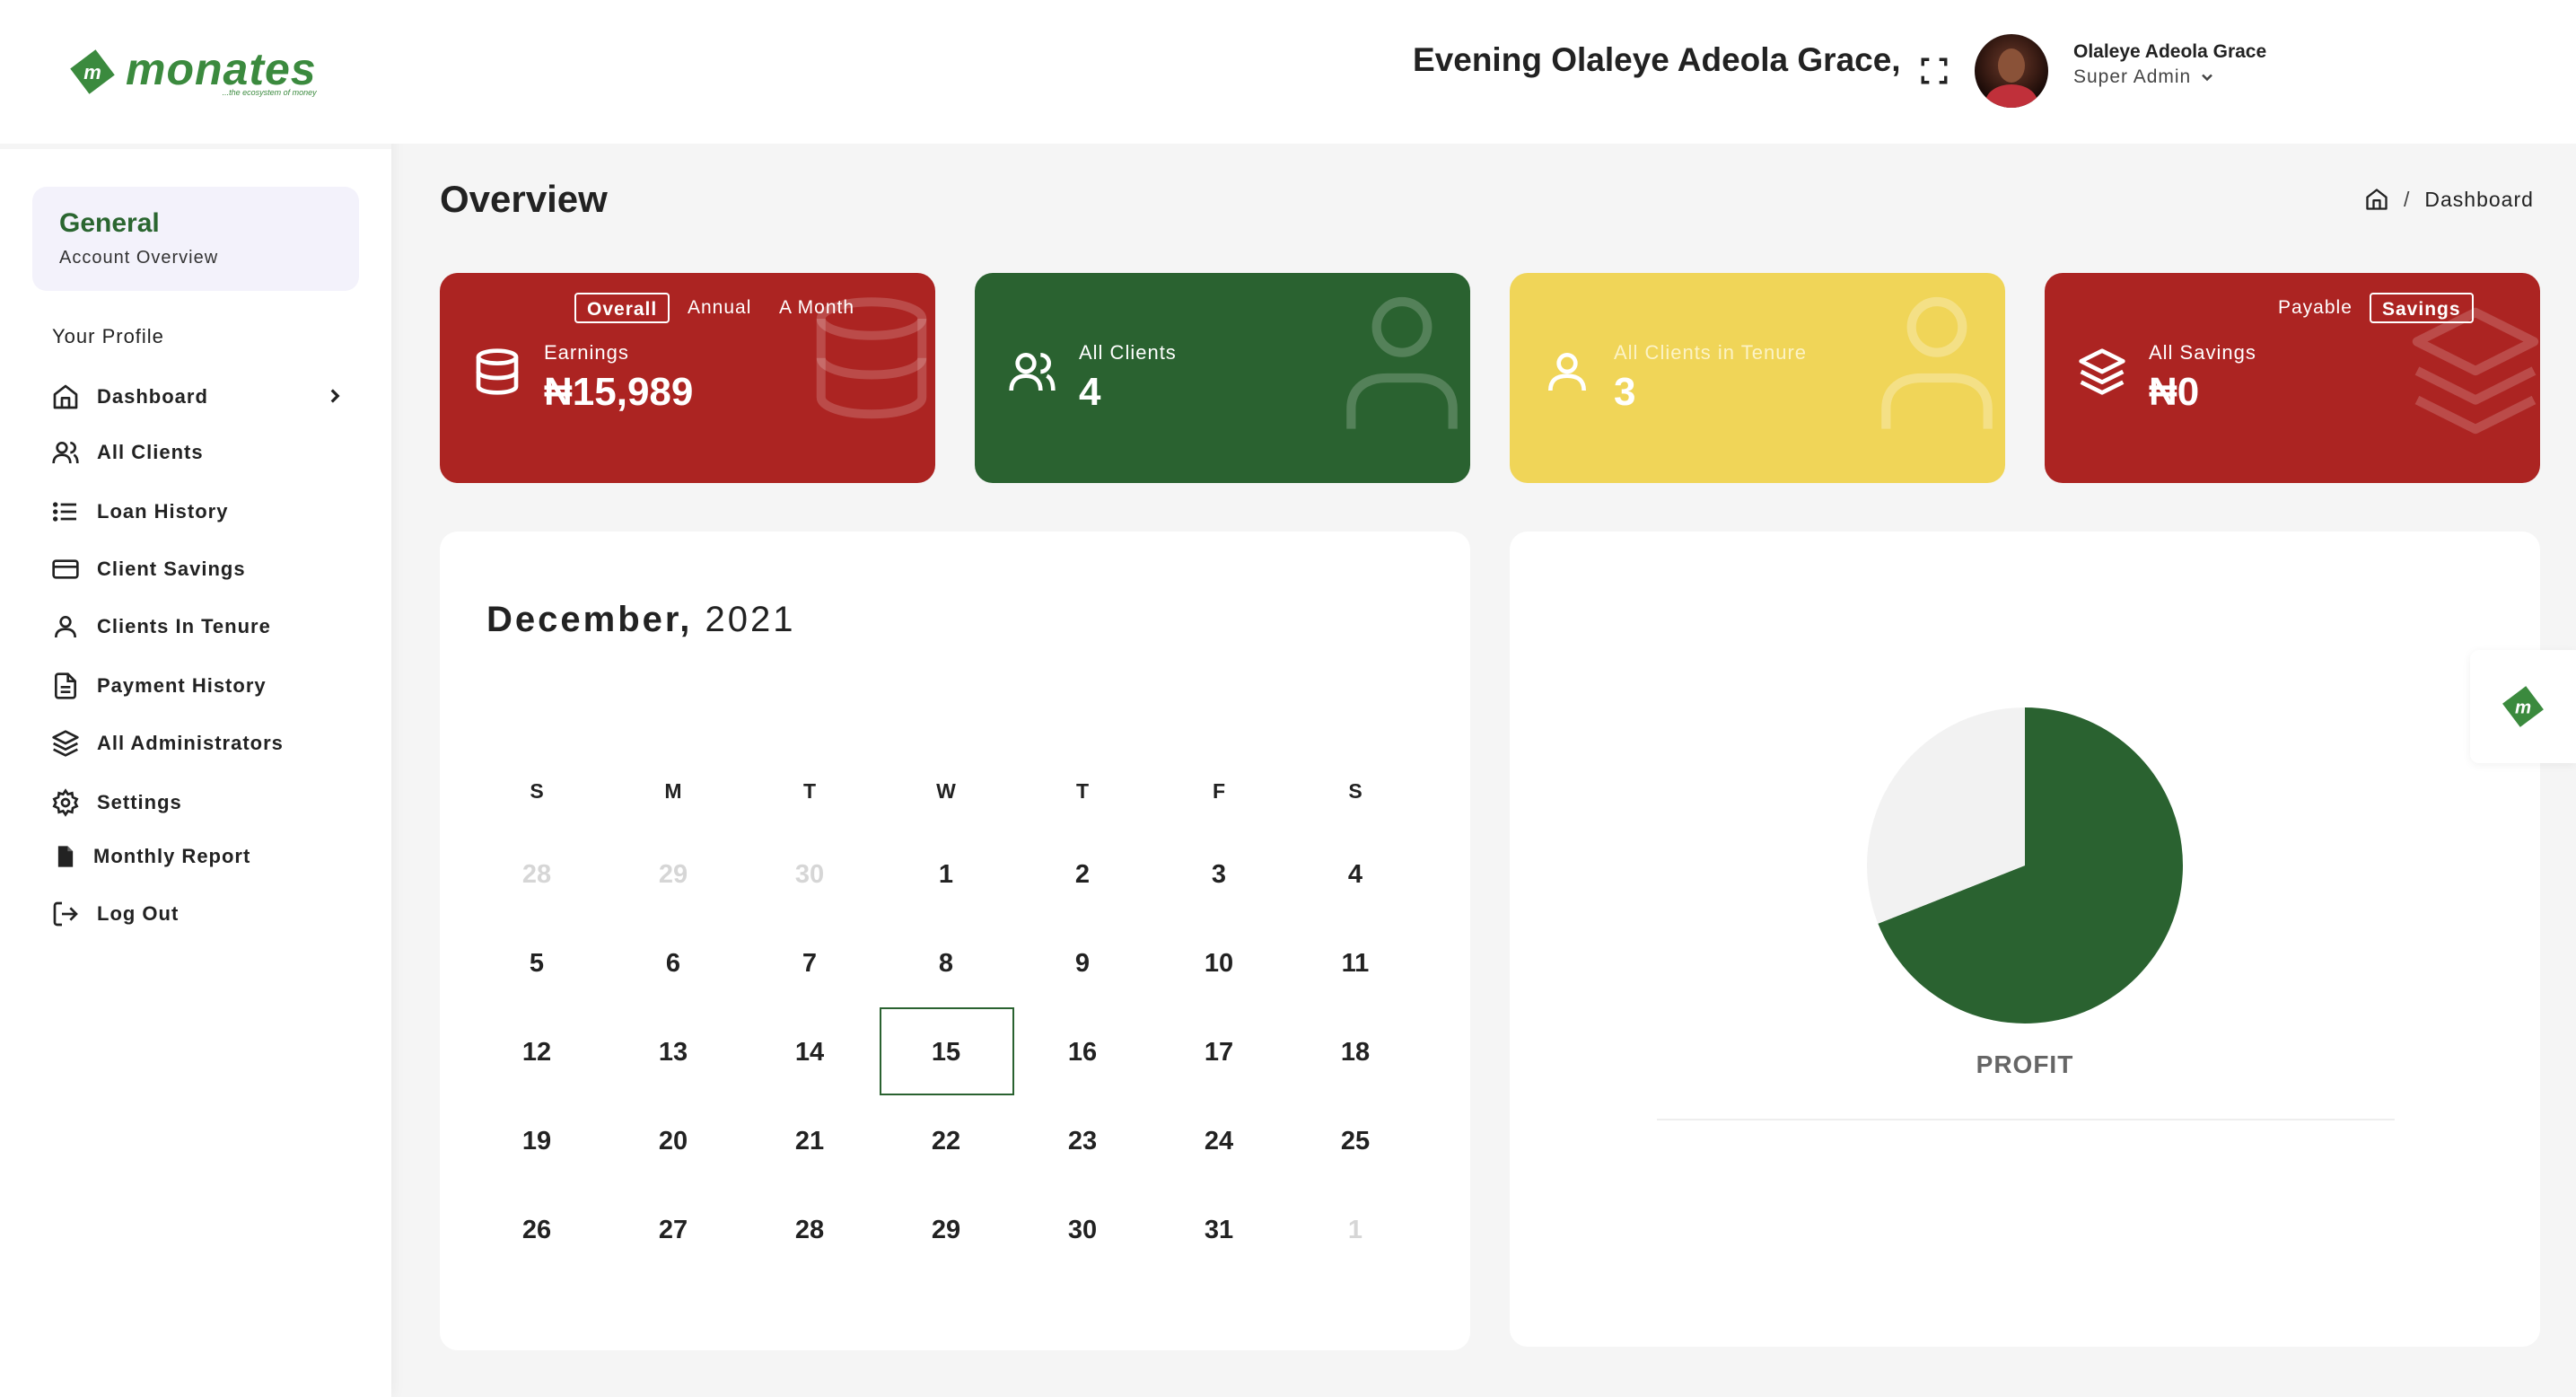 The height and width of the screenshot is (1397, 2576). What do you see at coordinates (2026, 1119) in the screenshot?
I see `chart-divider` at bounding box center [2026, 1119].